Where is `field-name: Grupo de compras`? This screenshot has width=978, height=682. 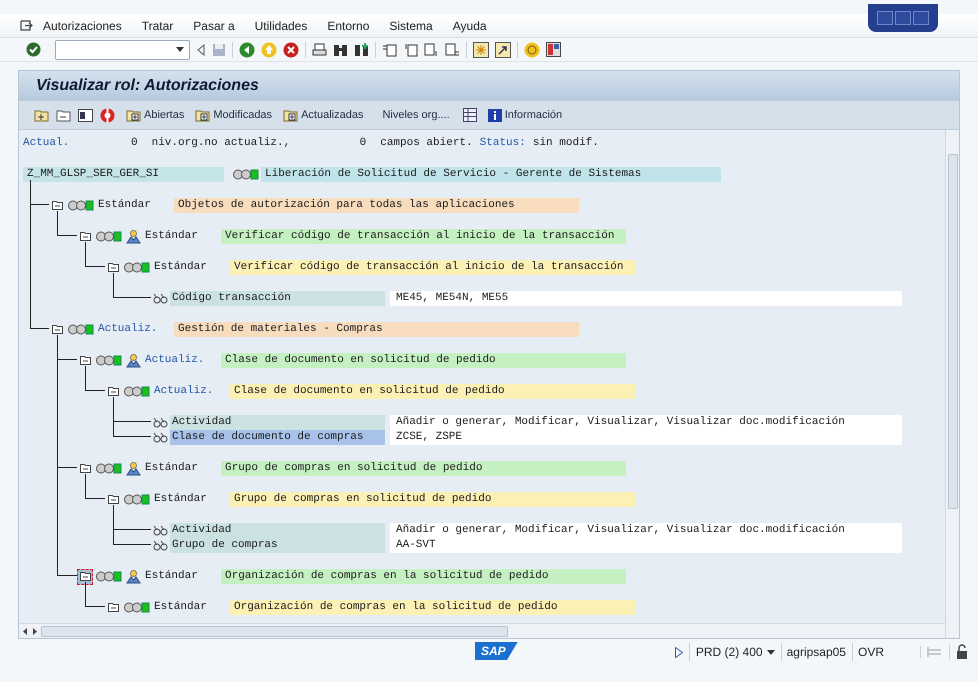
field-name: Grupo de compras is located at coordinates (277, 545).